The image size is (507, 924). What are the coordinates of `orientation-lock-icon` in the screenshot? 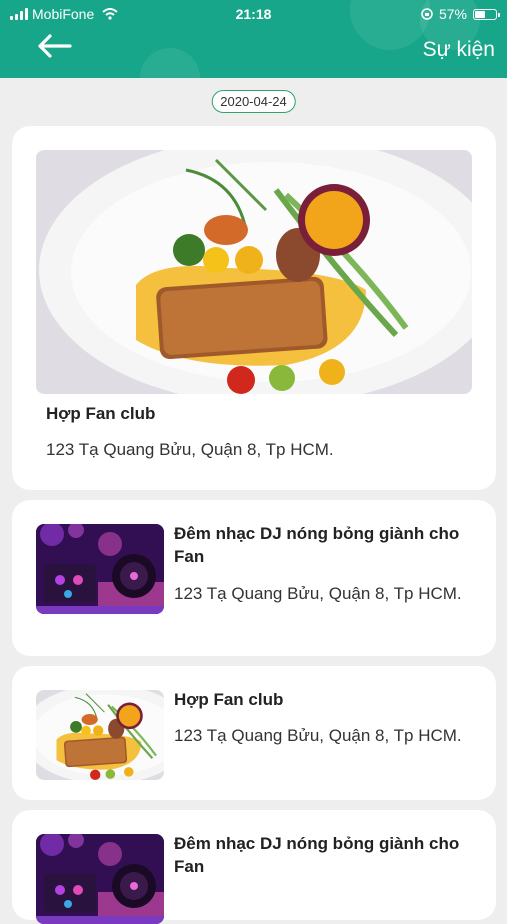 It's located at (427, 14).